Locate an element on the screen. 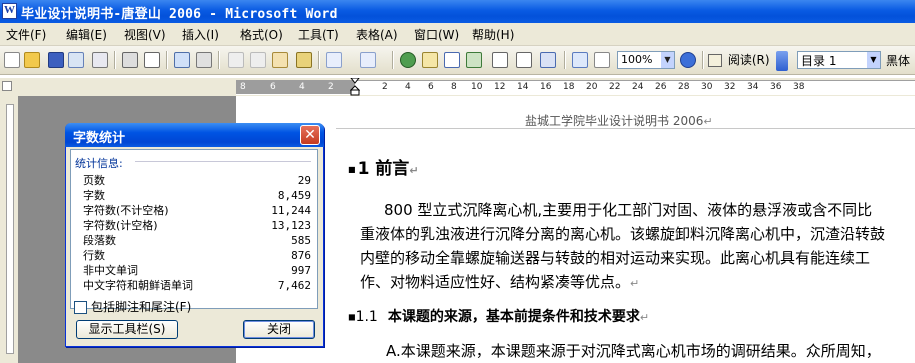 This screenshot has height=363, width=915. ruler-tick: 8 is located at coordinates (454, 87).